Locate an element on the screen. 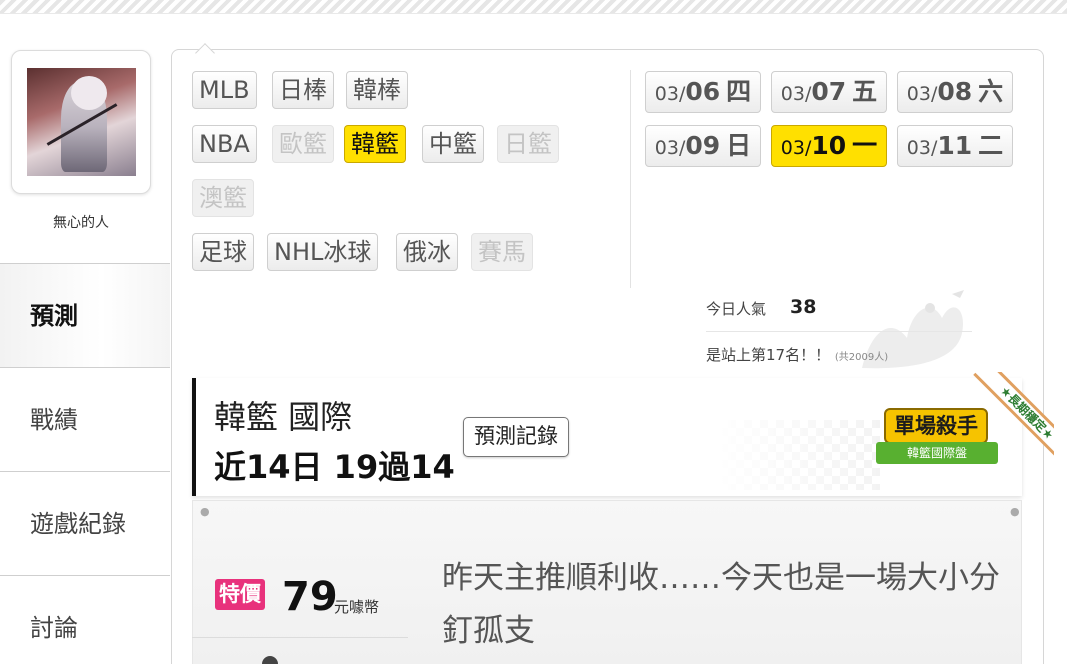  league-tag-euro: 歐籃 is located at coordinates (303, 144).